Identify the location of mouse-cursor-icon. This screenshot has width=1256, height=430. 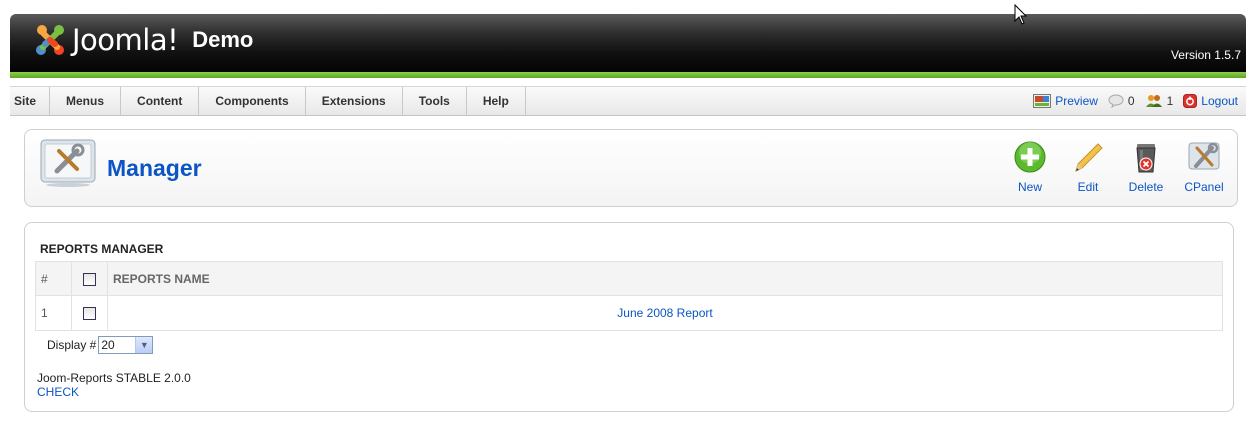
(1021, 16).